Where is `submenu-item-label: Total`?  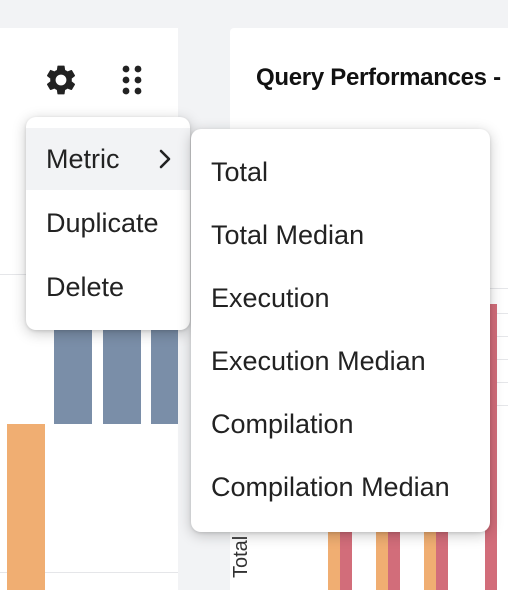
submenu-item-label: Total is located at coordinates (240, 172).